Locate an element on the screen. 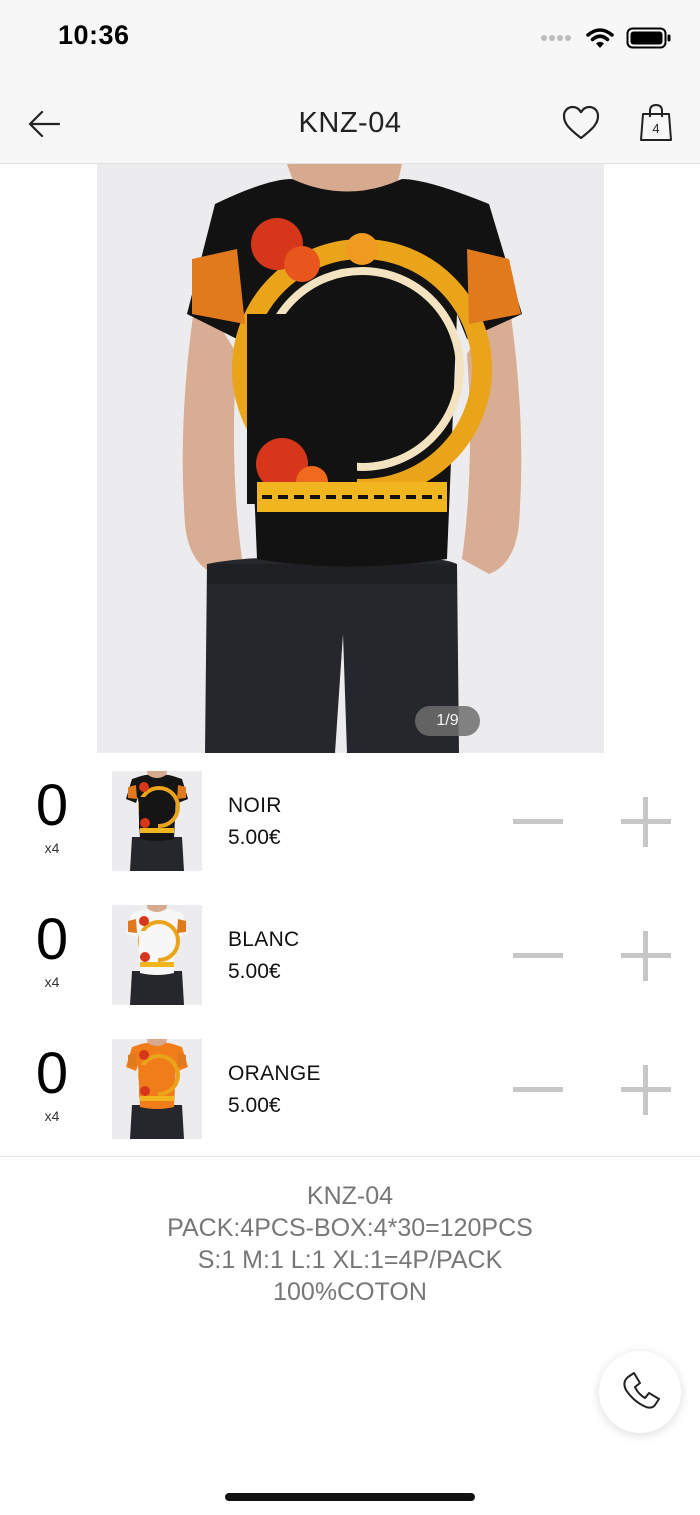 This screenshot has width=700, height=1515. cart-button: 4 is located at coordinates (656, 123).